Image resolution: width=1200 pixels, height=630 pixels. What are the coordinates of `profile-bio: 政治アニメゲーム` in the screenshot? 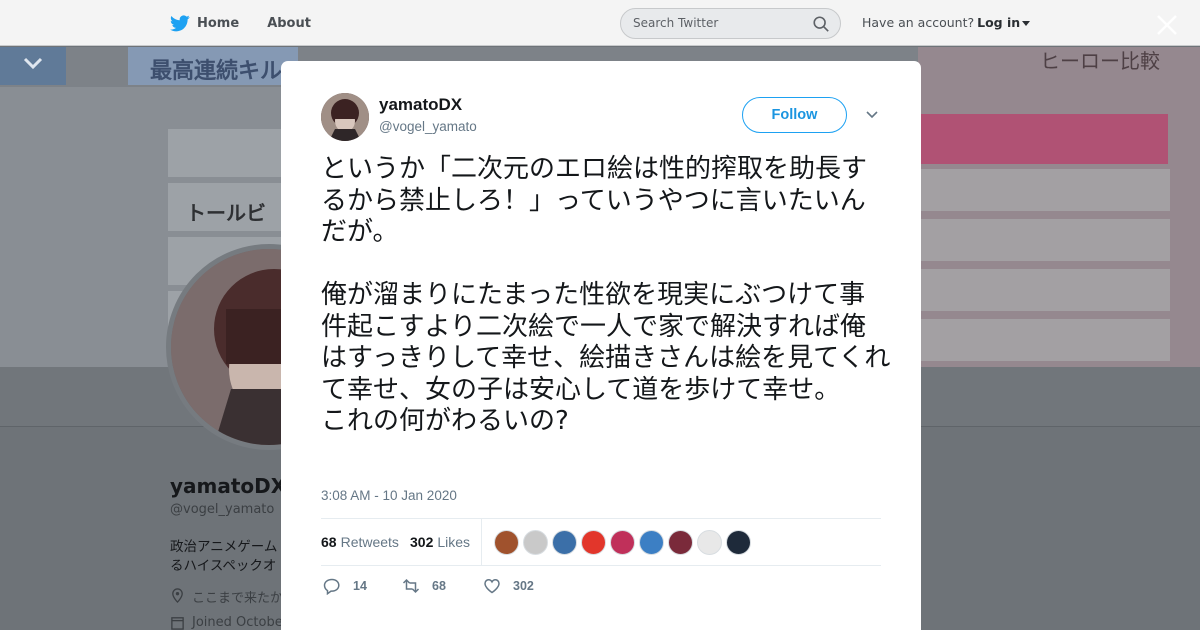 It's located at (224, 547).